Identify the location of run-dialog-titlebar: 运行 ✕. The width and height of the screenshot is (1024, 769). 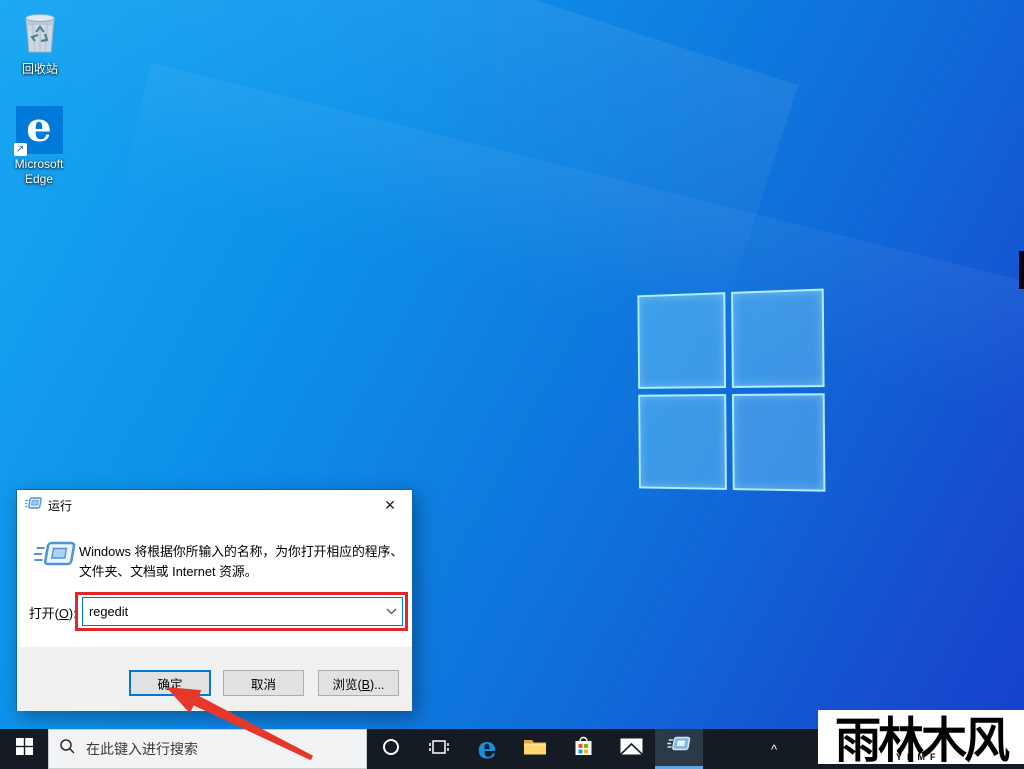
(214, 505).